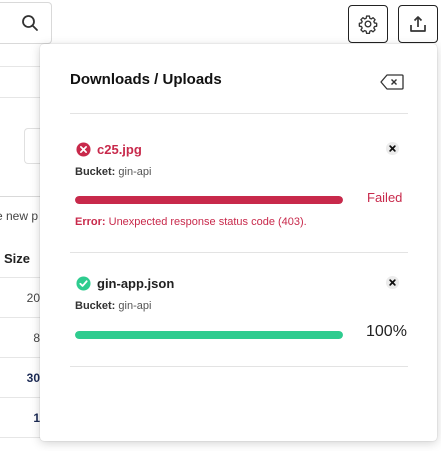 This screenshot has width=441, height=451. Describe the element at coordinates (20, 338) in the screenshot. I see `table-row: 8` at that location.